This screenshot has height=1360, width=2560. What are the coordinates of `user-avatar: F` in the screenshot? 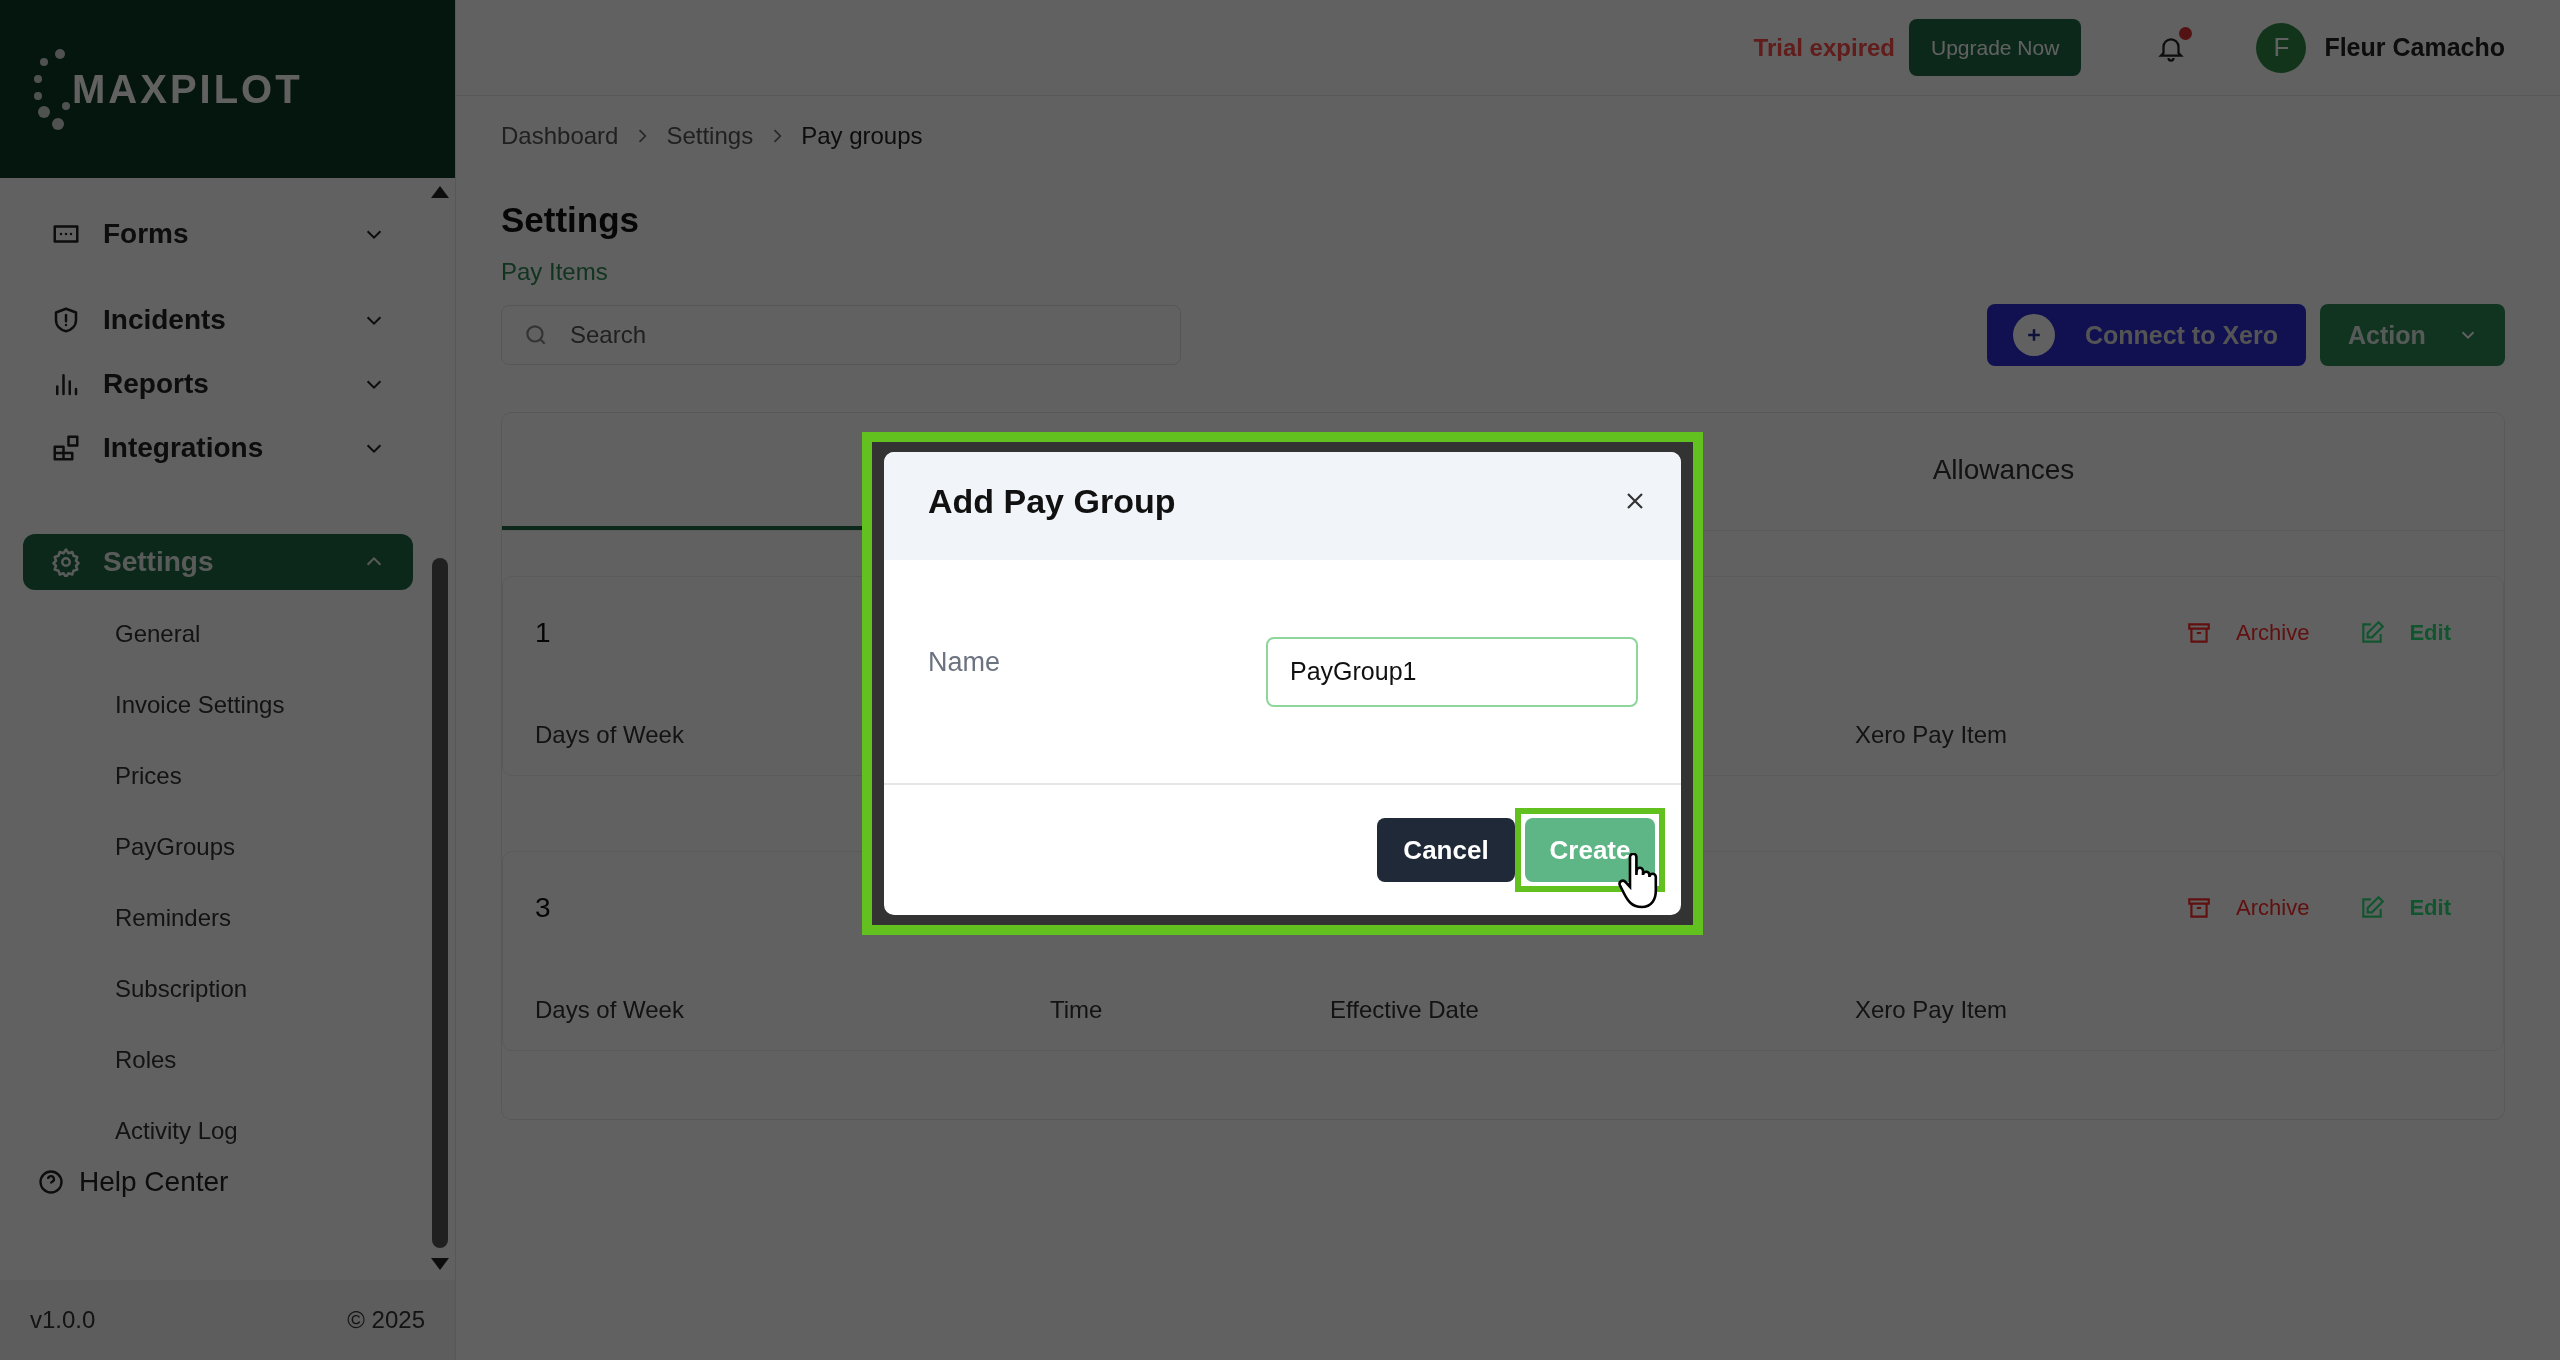 It's located at (2281, 47).